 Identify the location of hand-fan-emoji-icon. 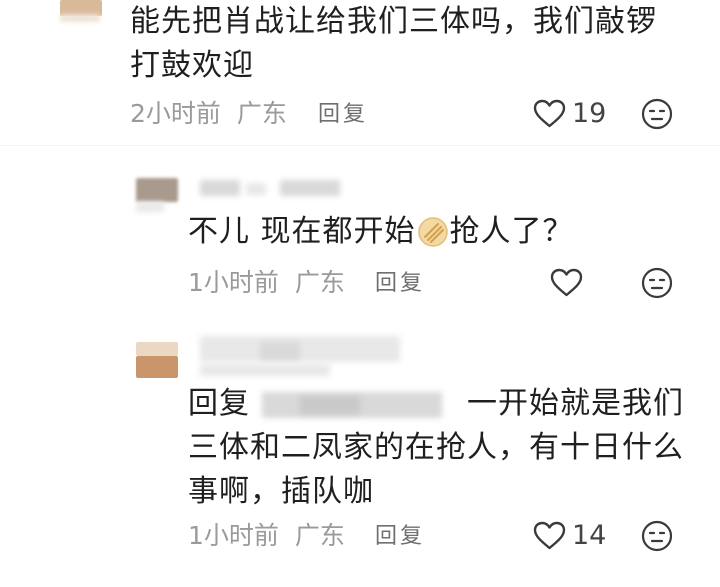
(432, 232).